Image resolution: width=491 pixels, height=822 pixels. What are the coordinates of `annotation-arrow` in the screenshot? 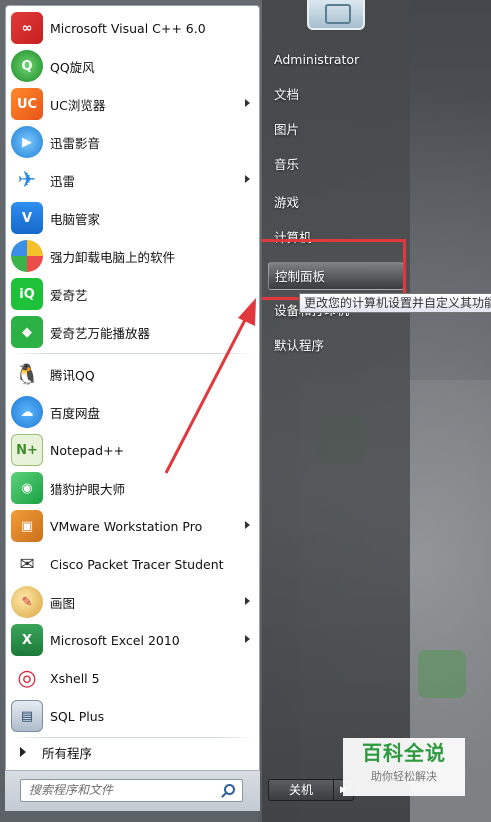 It's located at (210, 386).